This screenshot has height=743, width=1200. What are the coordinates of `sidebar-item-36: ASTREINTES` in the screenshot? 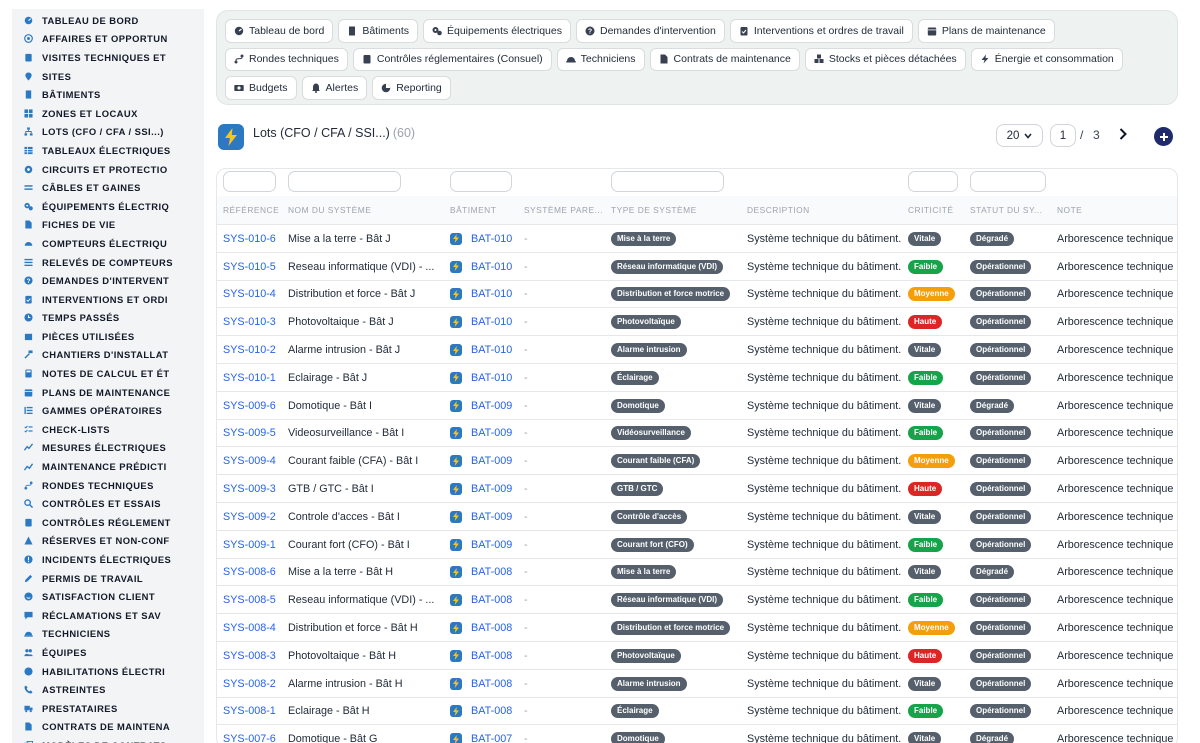 It's located at (108, 689).